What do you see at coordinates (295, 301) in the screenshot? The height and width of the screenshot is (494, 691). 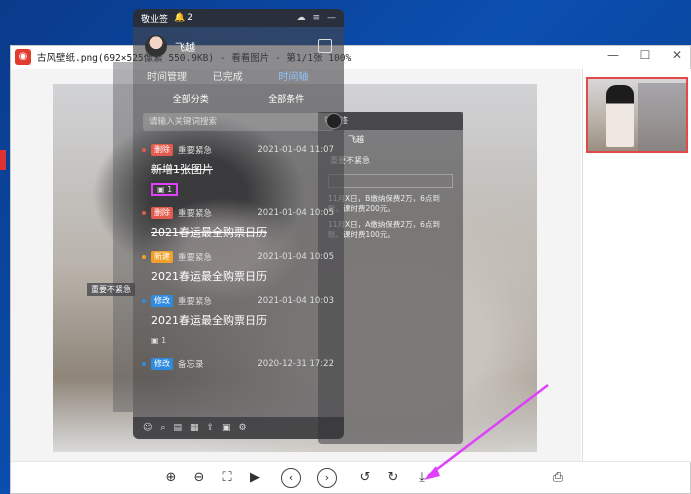 I see `timestamp: 2021-01-04 10:03` at bounding box center [295, 301].